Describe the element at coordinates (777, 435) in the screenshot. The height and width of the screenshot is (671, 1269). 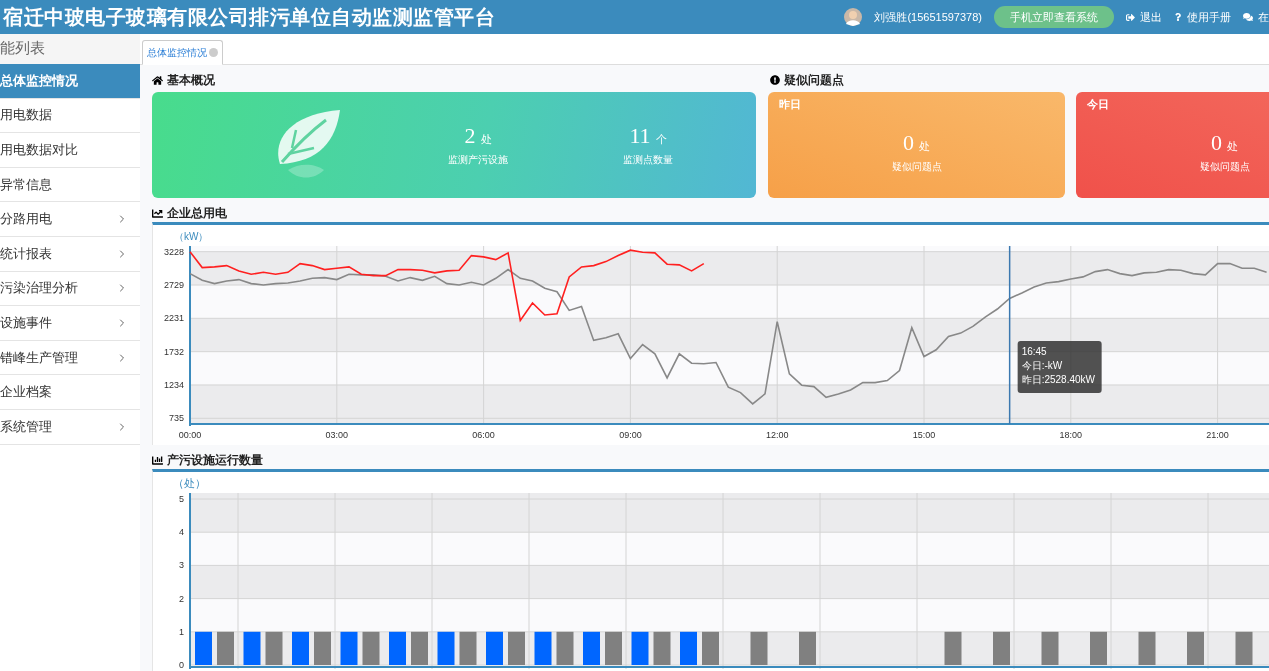
I see `axis-label: 12:00` at that location.